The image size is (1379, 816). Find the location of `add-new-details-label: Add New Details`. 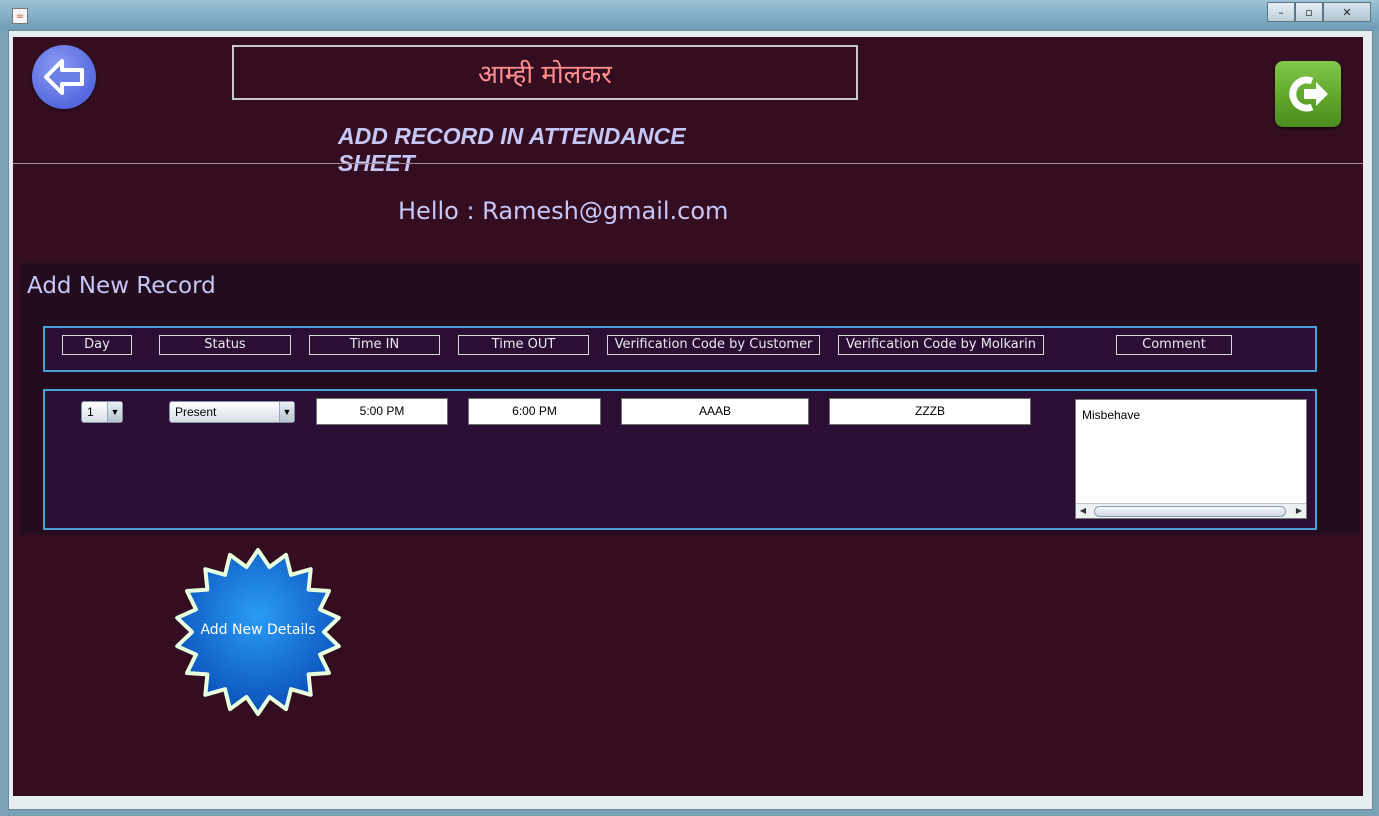

add-new-details-label: Add New Details is located at coordinates (258, 630).